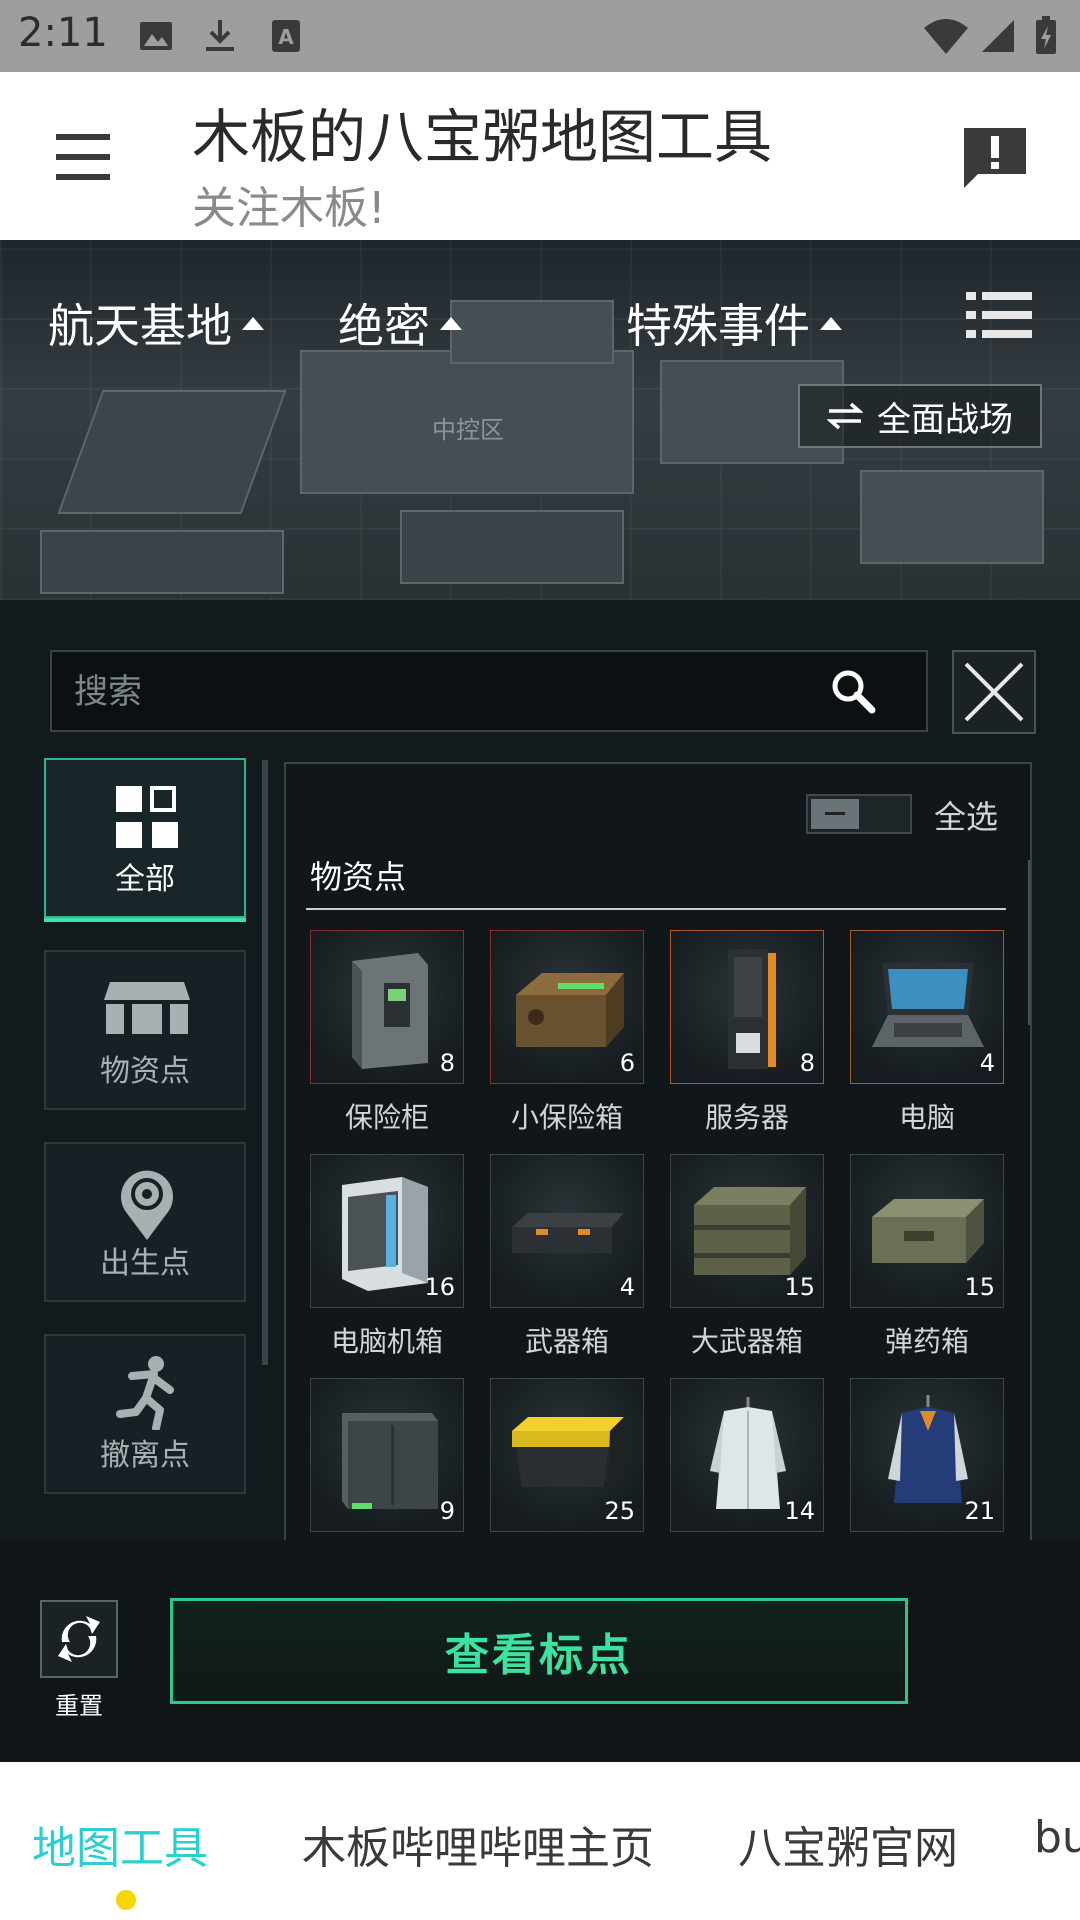  What do you see at coordinates (927, 1257) in the screenshot?
I see `item-card: 15 弹药箱` at bounding box center [927, 1257].